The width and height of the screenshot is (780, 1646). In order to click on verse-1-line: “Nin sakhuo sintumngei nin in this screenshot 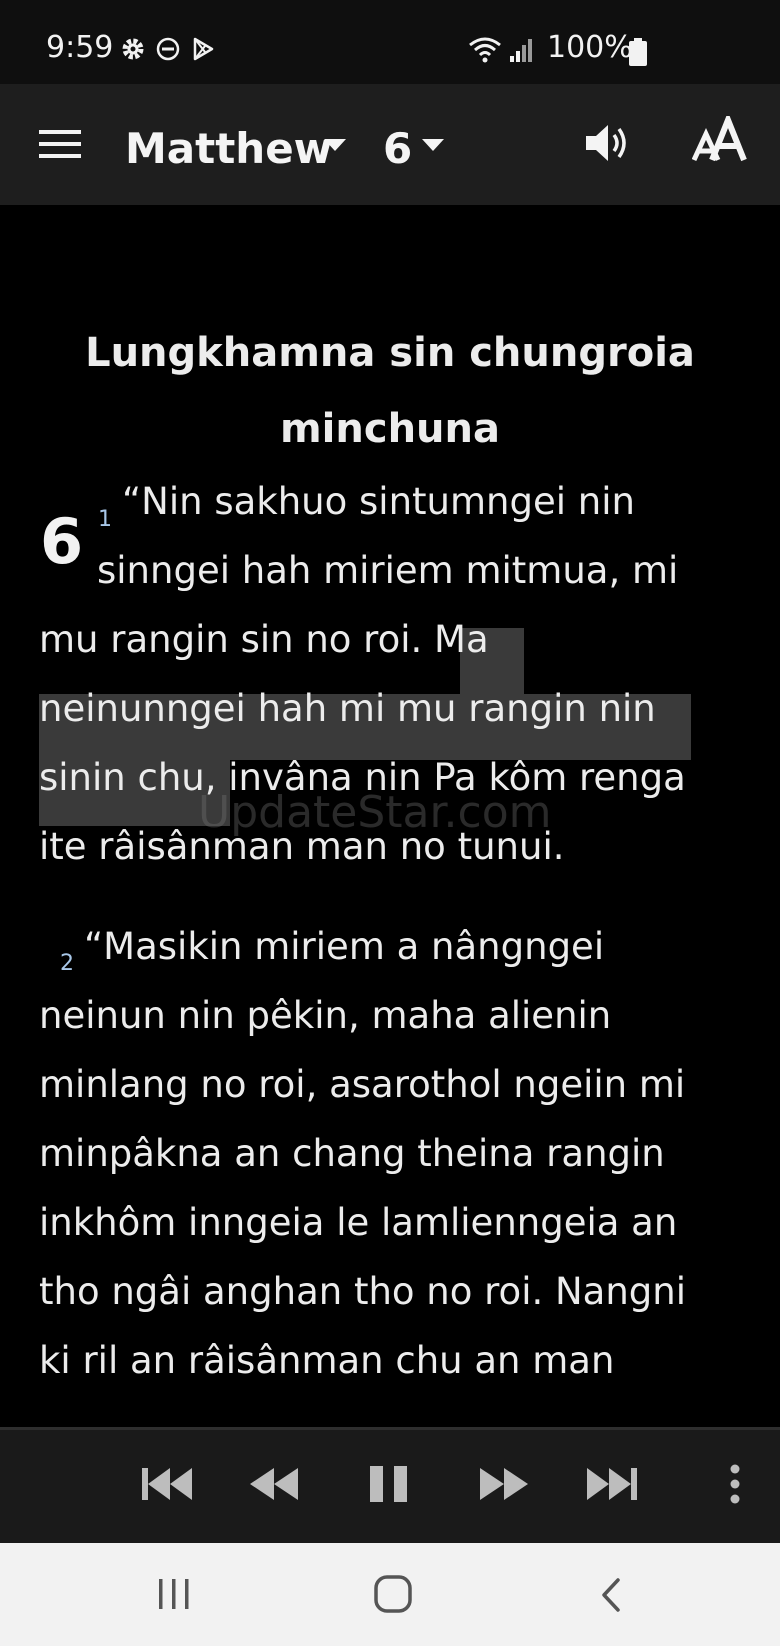, I will do `click(378, 501)`.